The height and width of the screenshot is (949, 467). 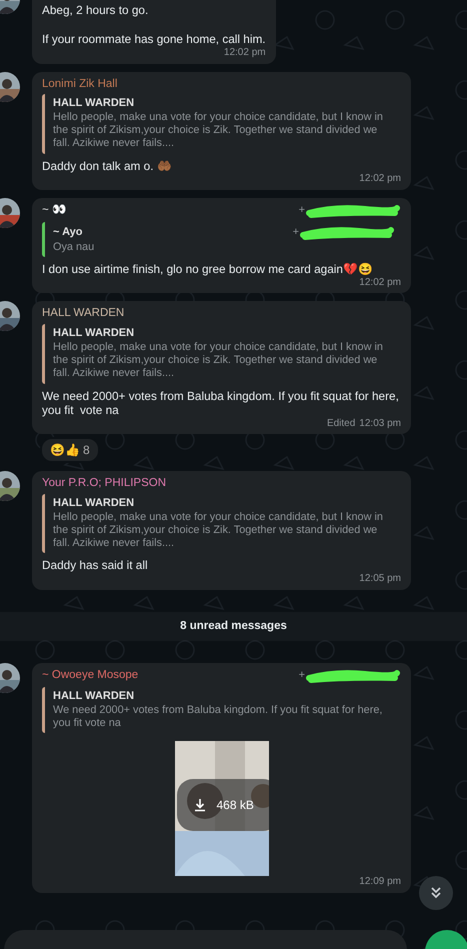 I want to click on edited-label: Edited, so click(x=341, y=423).